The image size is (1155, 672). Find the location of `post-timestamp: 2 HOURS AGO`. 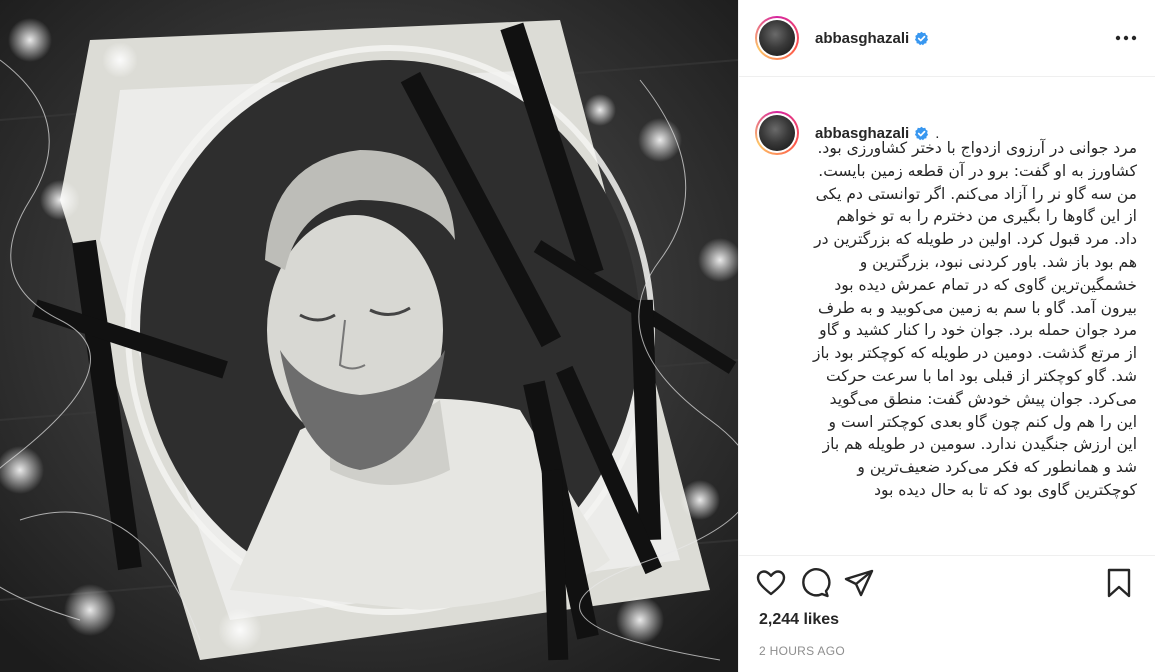

post-timestamp: 2 HOURS AGO is located at coordinates (802, 651).